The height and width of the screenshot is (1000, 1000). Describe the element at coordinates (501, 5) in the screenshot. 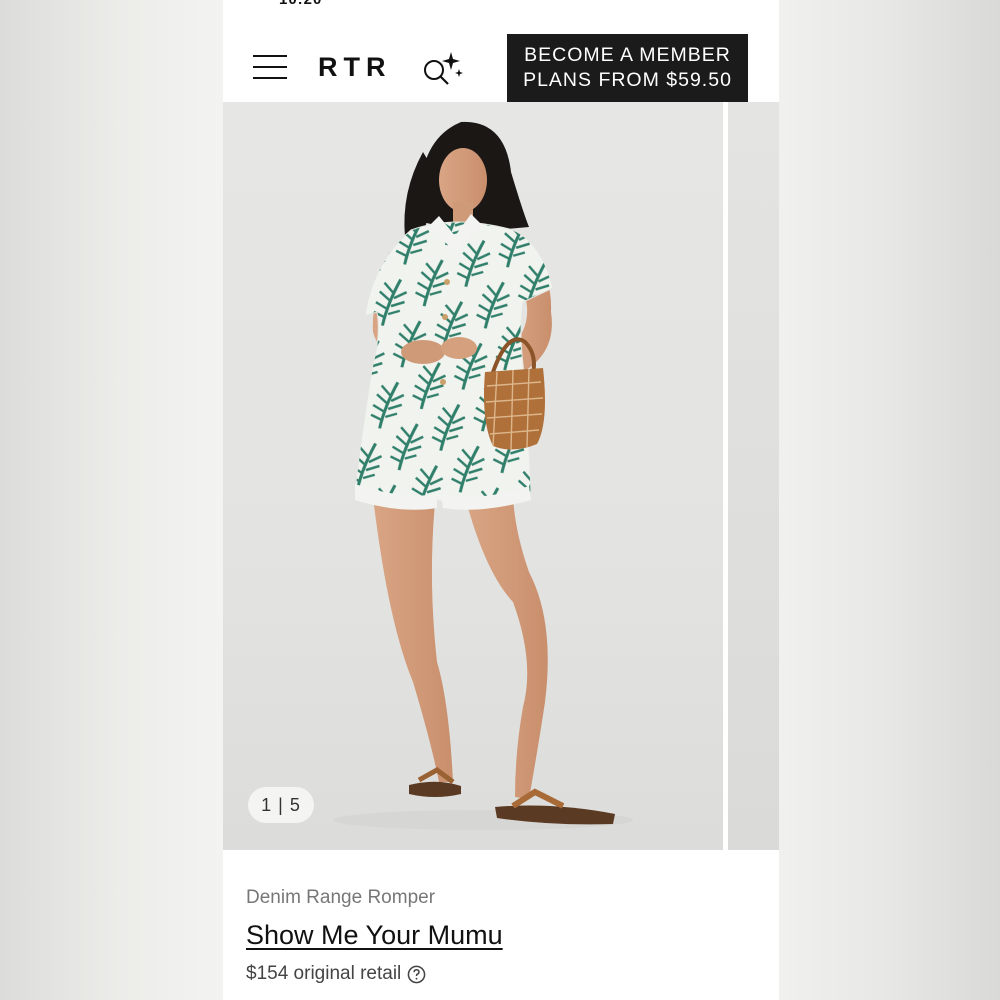

I see `status-bar: 10:20` at that location.